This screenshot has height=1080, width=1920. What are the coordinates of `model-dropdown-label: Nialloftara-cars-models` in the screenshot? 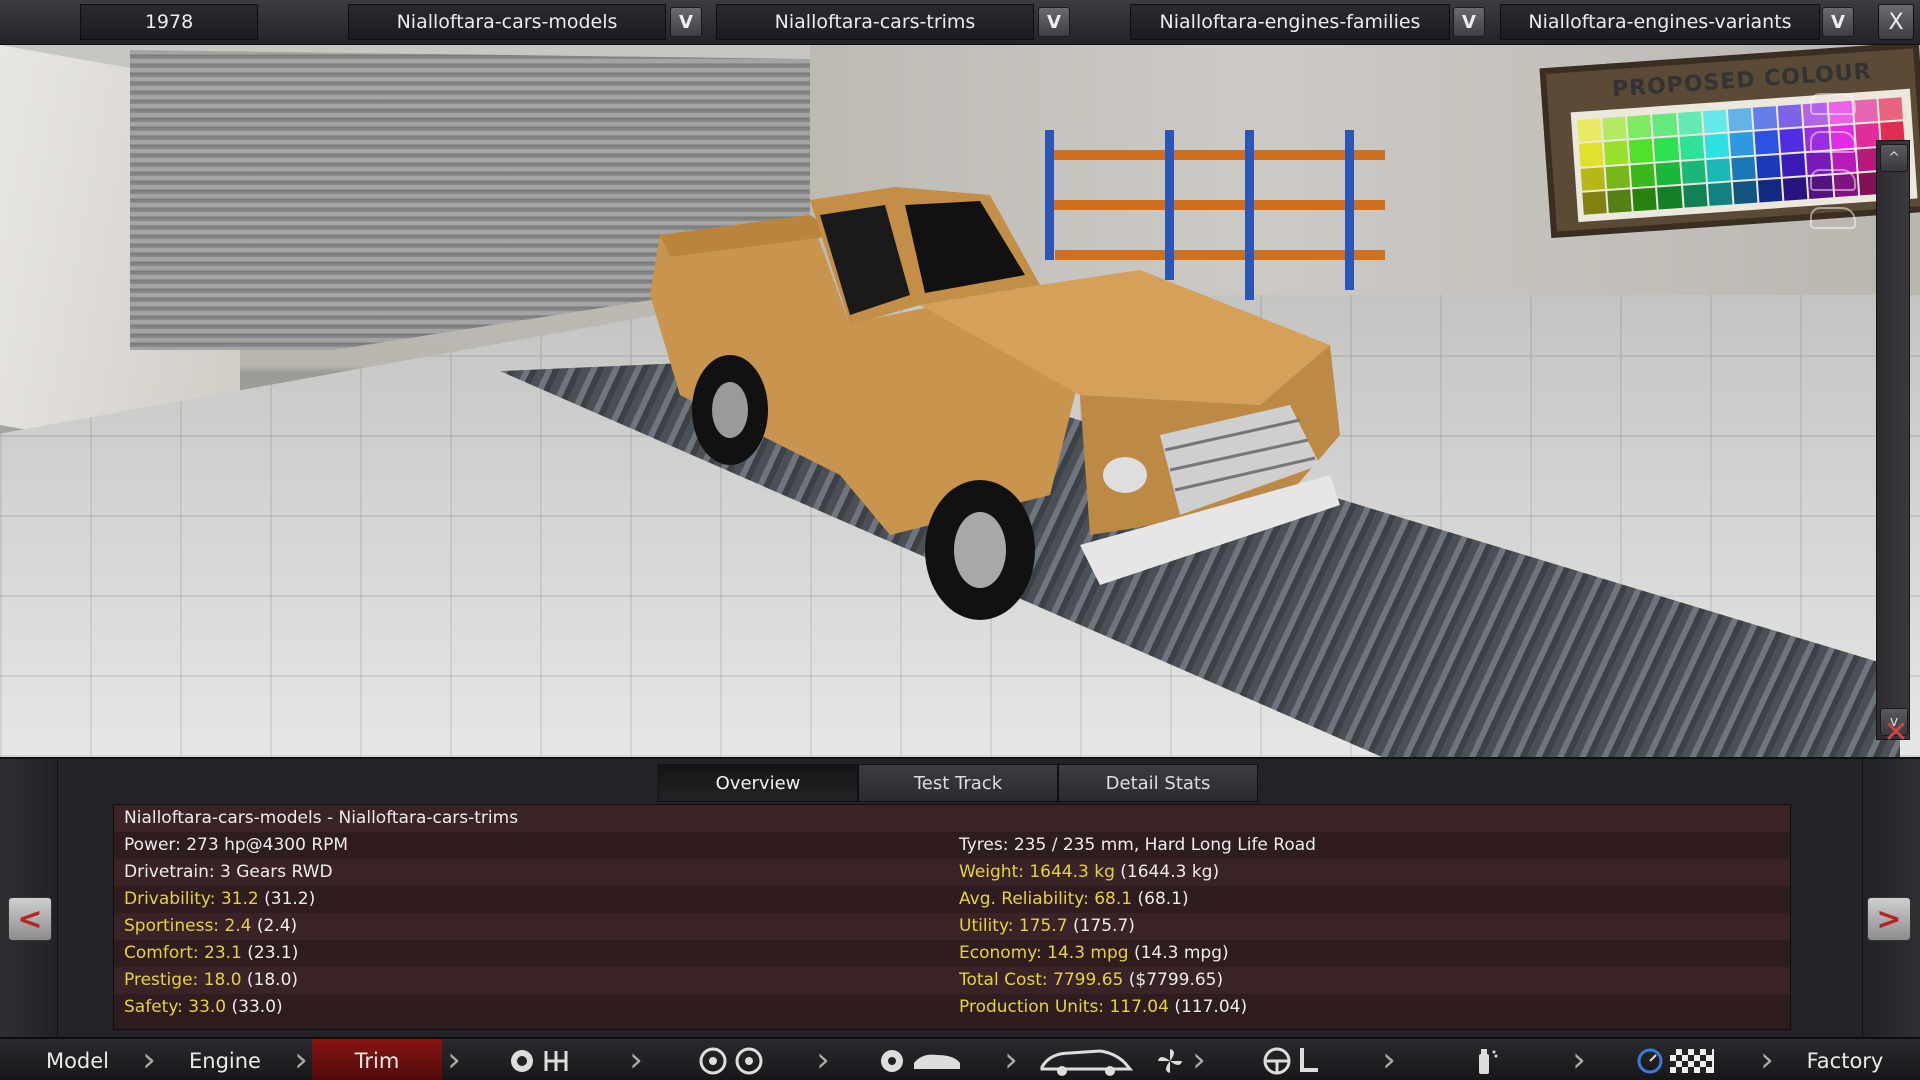 It's located at (507, 22).